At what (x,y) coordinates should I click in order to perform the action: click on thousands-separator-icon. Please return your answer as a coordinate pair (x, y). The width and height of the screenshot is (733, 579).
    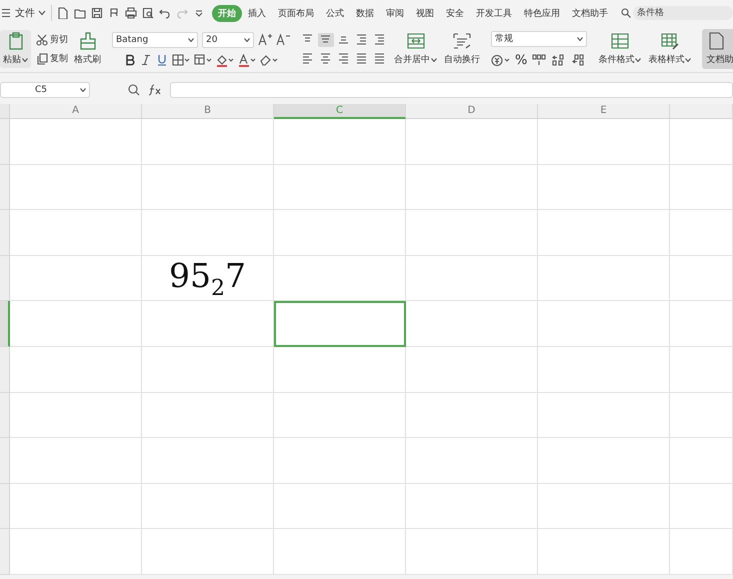
    Looking at the image, I should click on (539, 60).